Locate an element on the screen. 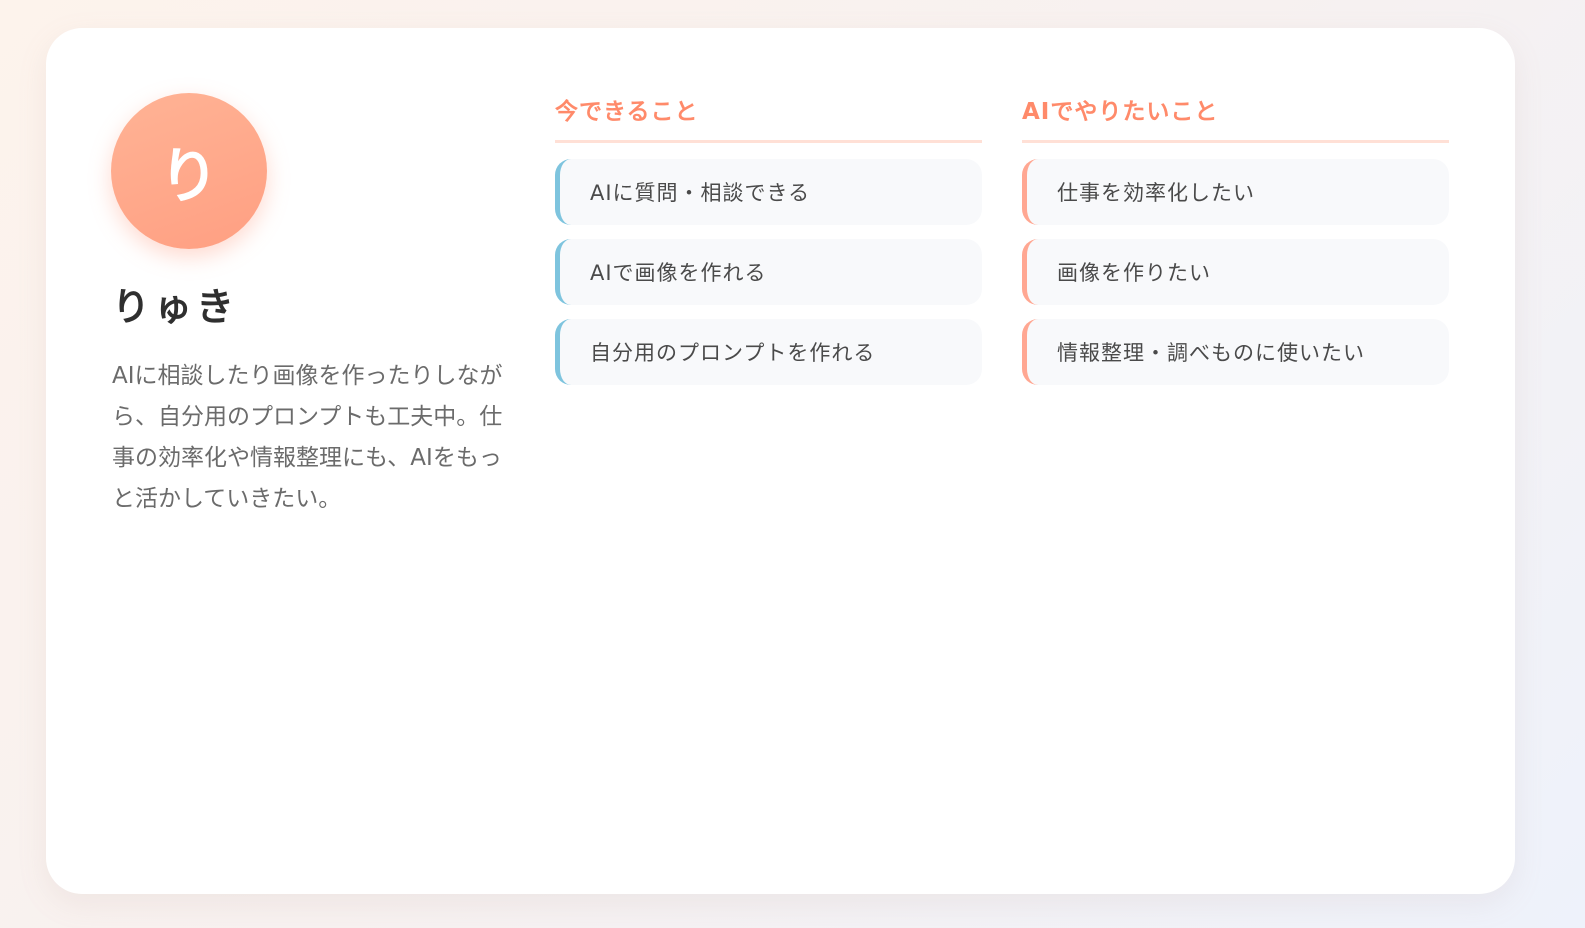 The image size is (1585, 928). can-do-item: AIに質問・相談できる is located at coordinates (768, 192).